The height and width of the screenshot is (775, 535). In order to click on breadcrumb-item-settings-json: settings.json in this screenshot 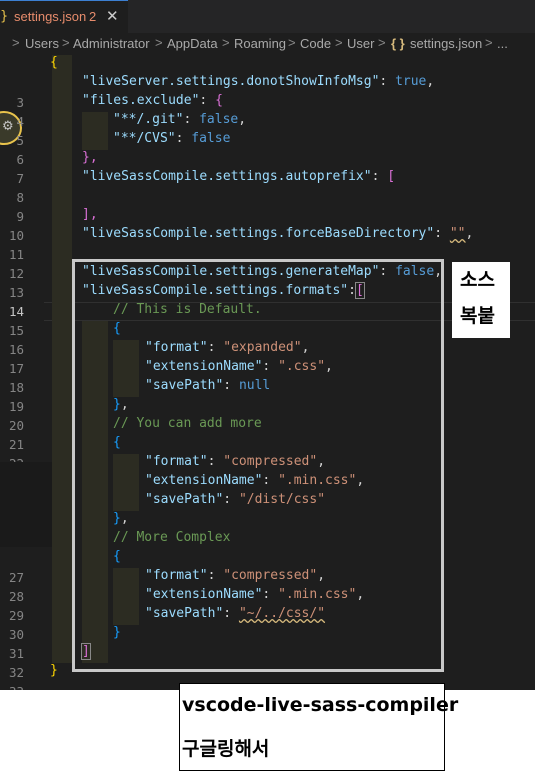, I will do `click(446, 43)`.